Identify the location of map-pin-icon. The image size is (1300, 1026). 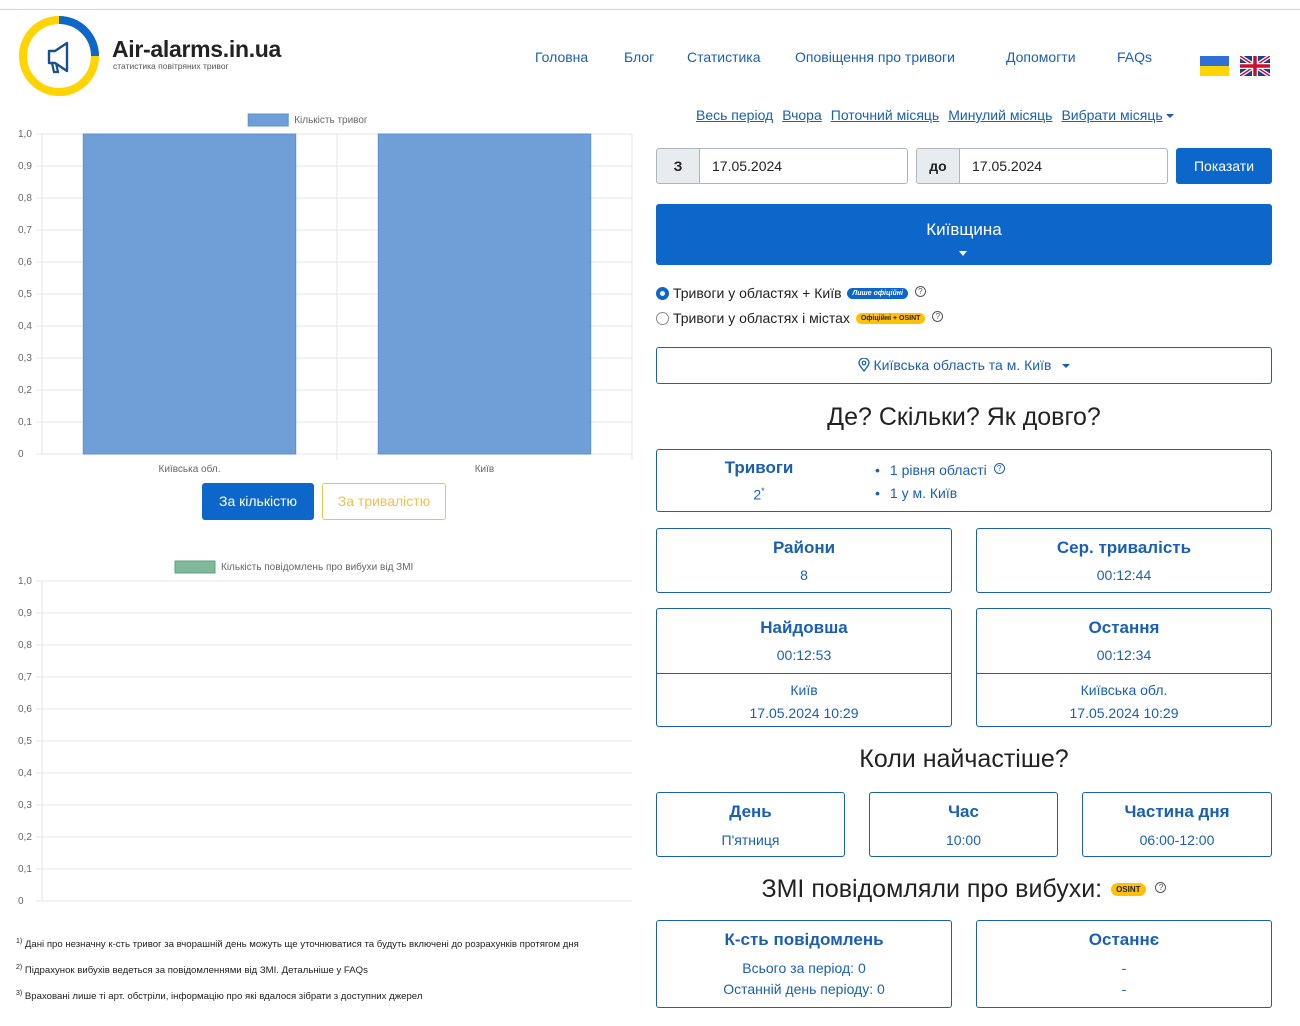
(863, 365).